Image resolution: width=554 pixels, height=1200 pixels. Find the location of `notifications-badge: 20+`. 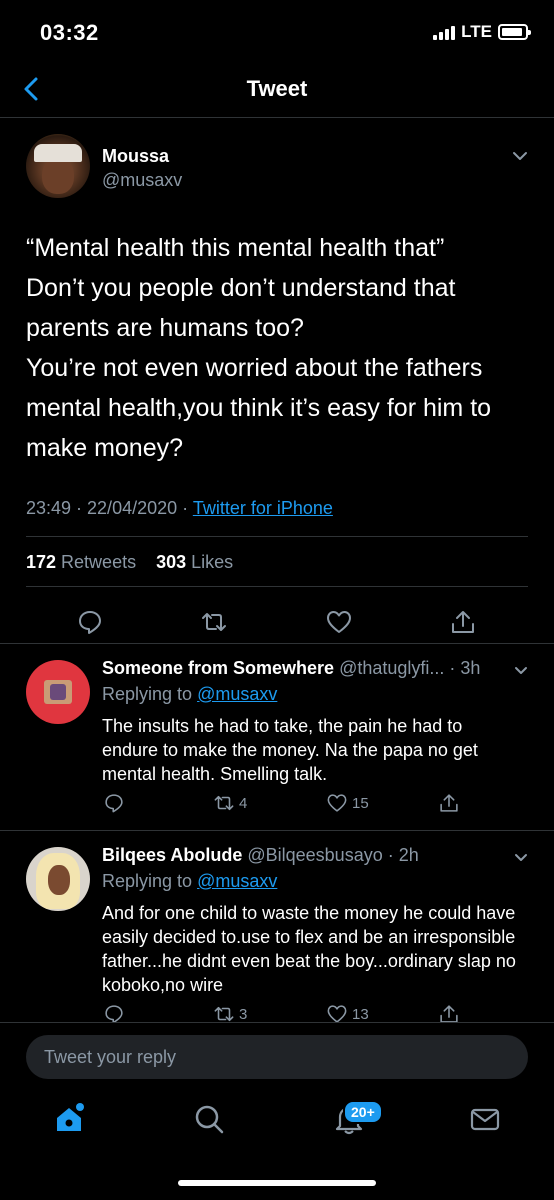

notifications-badge: 20+ is located at coordinates (363, 1112).